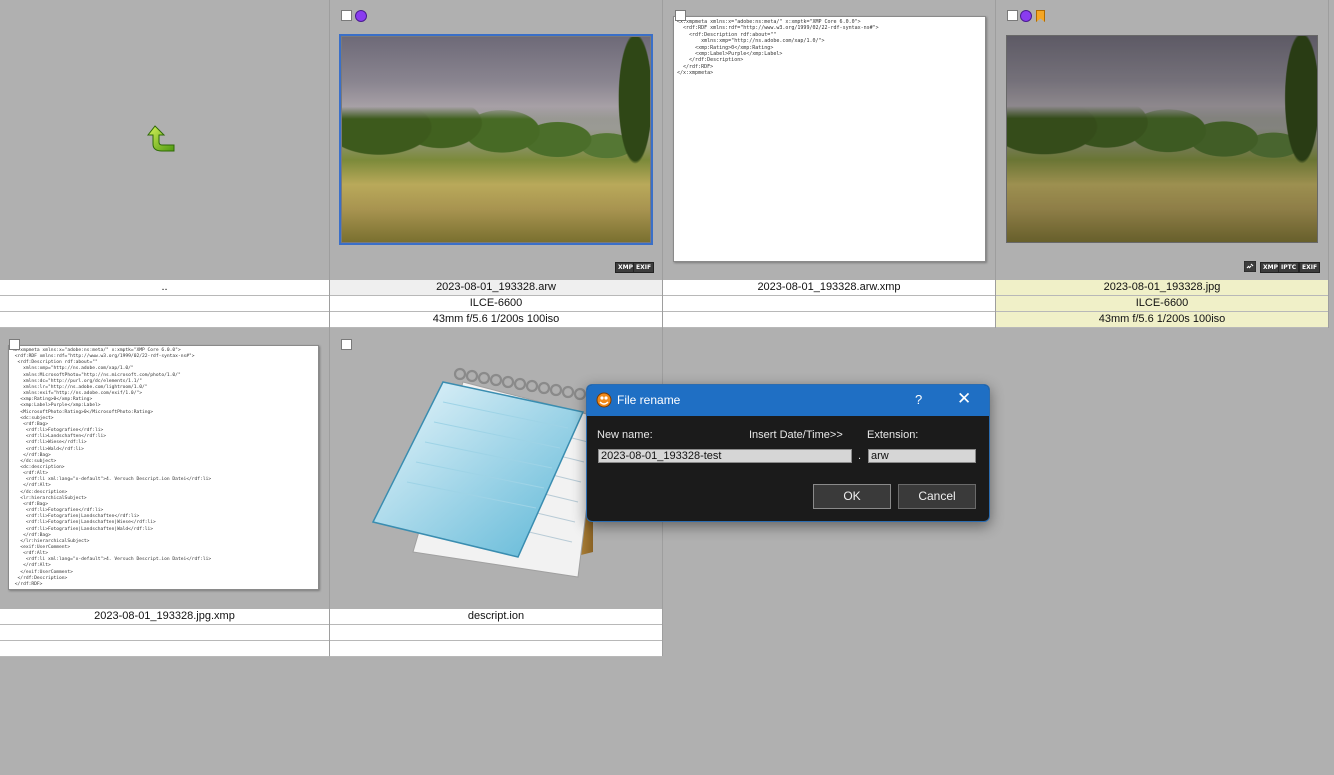 The image size is (1334, 775). I want to click on ok-button: OK, so click(852, 496).